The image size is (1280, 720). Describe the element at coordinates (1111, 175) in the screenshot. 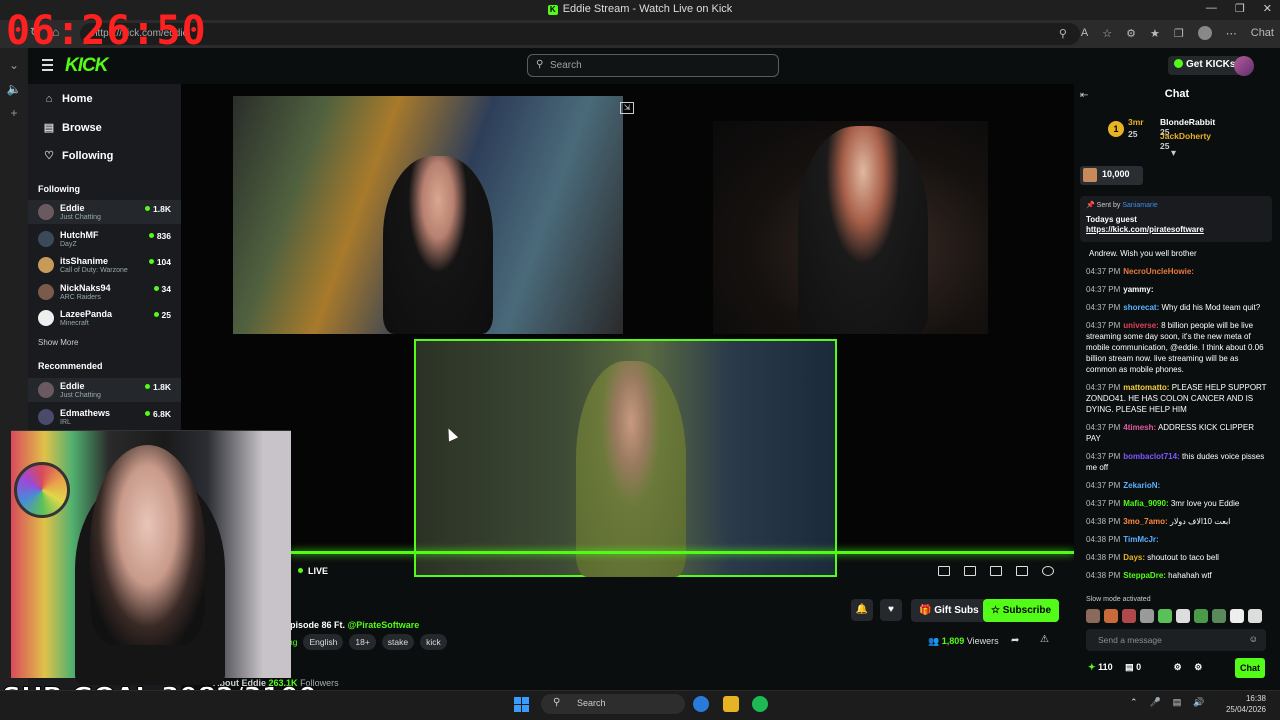

I see `gift-pill: 10,000` at that location.